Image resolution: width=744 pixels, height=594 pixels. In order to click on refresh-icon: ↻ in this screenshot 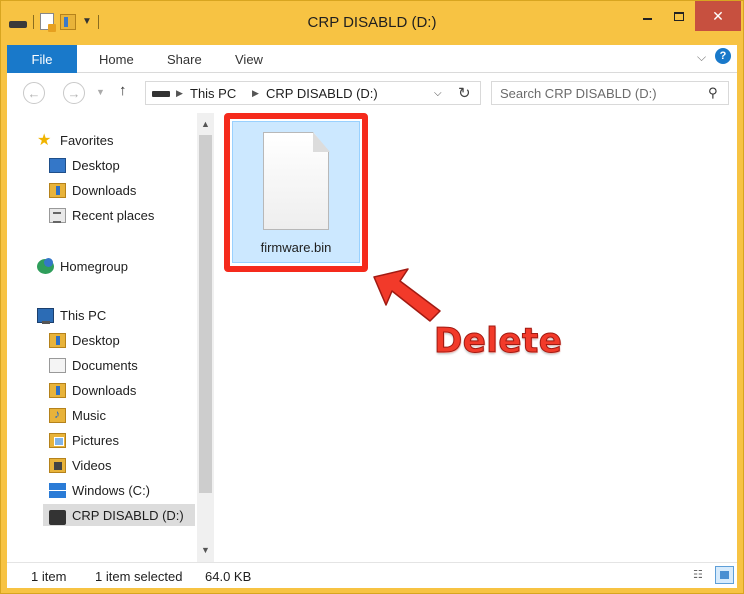, I will do `click(464, 93)`.